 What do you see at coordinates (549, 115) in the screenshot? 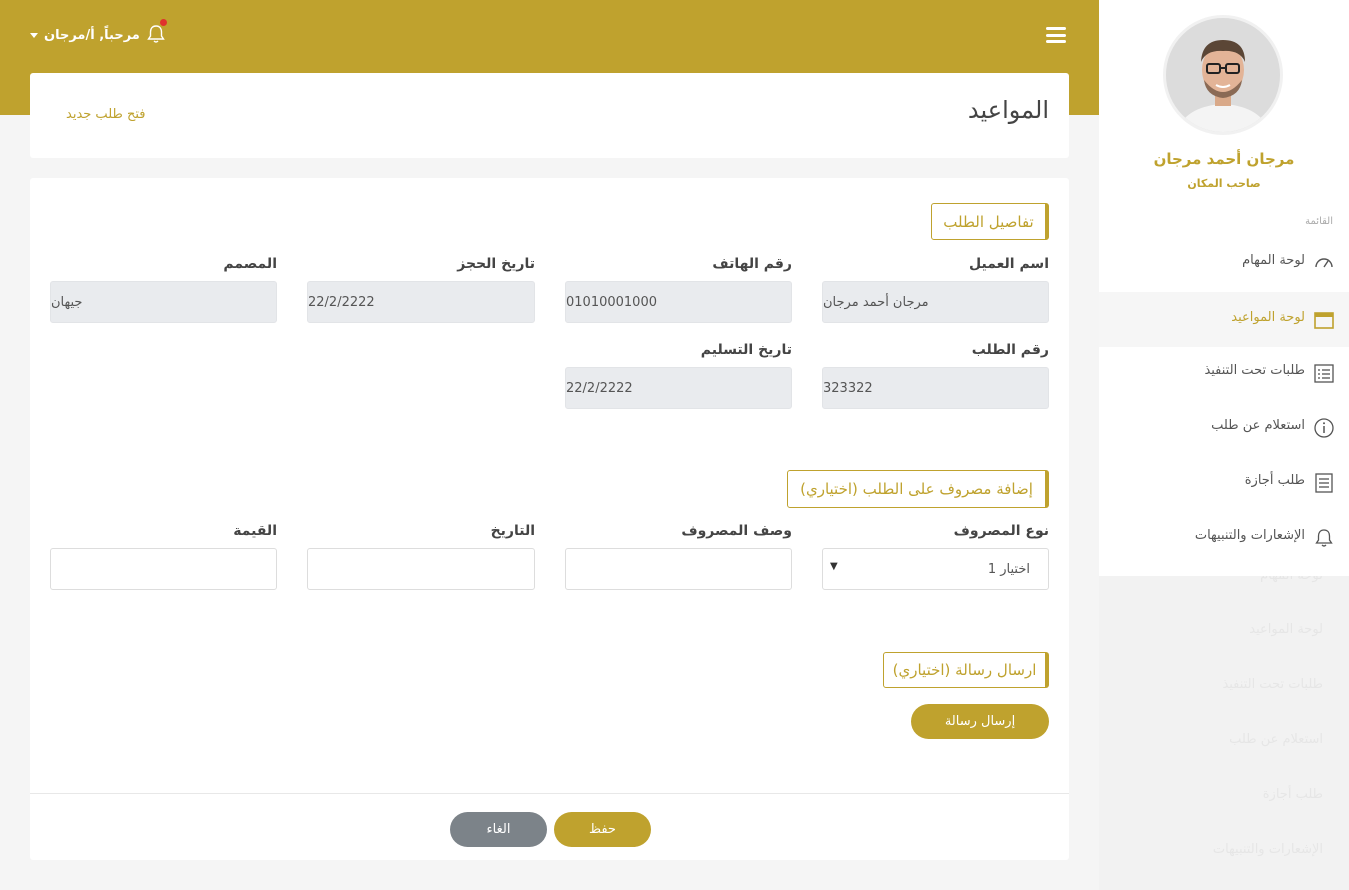
I see `page-header-card: المواعيد فتح طلب جديد` at bounding box center [549, 115].